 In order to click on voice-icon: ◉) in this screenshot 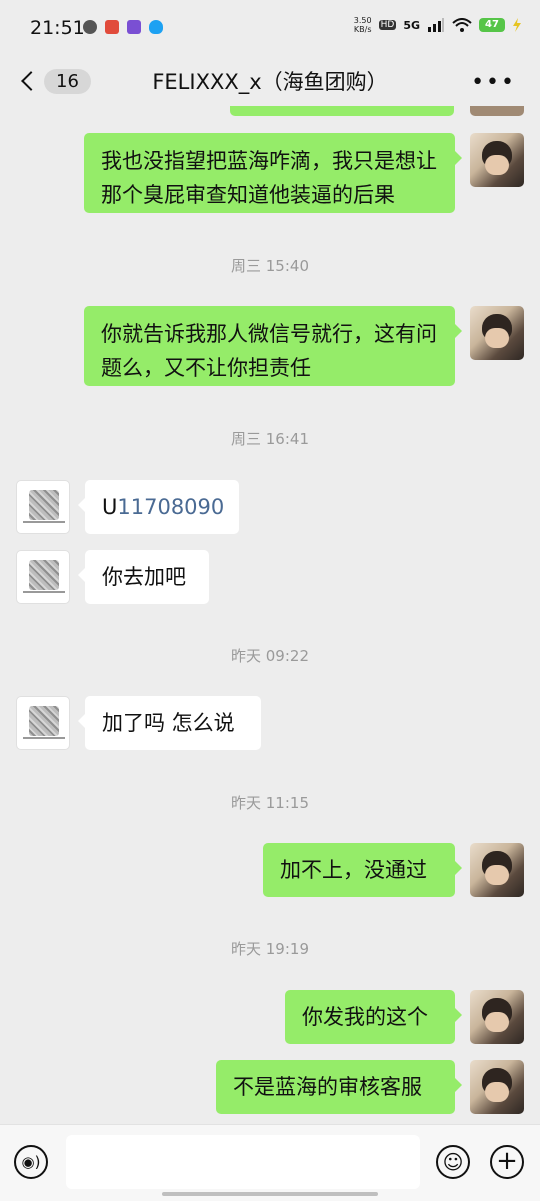, I will do `click(31, 1162)`.